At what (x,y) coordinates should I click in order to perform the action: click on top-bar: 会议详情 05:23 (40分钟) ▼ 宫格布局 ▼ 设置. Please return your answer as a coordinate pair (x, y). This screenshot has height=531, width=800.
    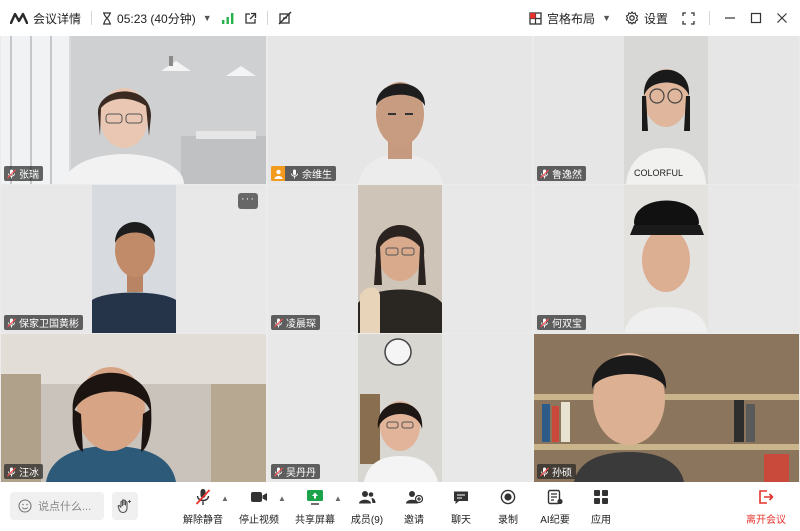
    Looking at the image, I should click on (400, 18).